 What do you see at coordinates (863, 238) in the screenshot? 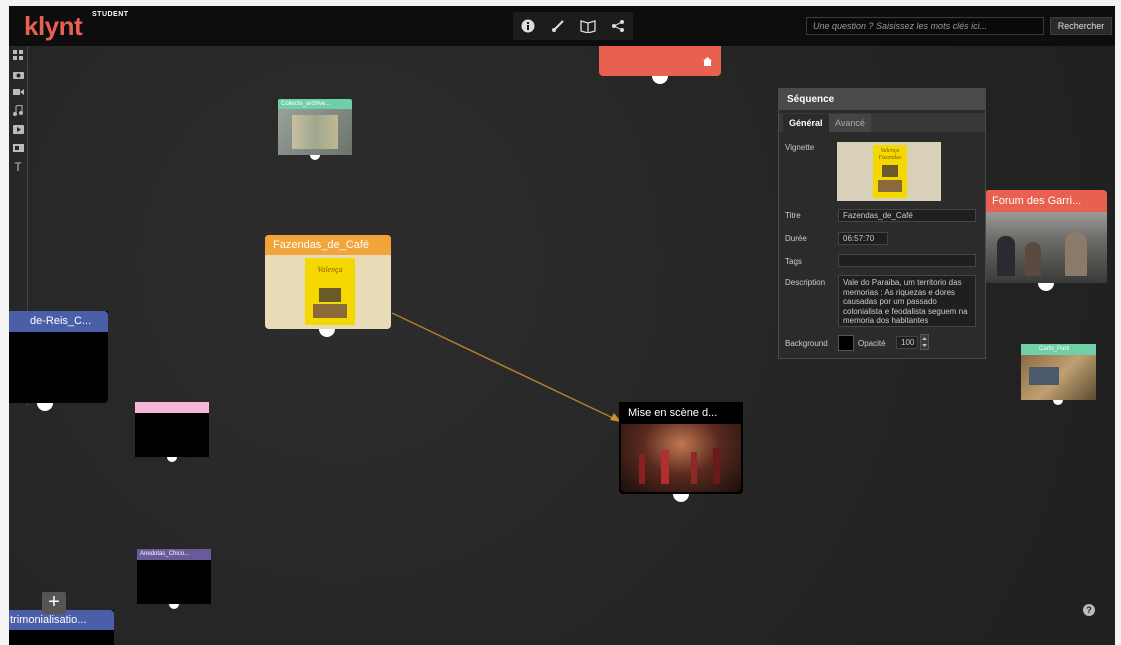
I see `duree-field: 06:57:70` at bounding box center [863, 238].